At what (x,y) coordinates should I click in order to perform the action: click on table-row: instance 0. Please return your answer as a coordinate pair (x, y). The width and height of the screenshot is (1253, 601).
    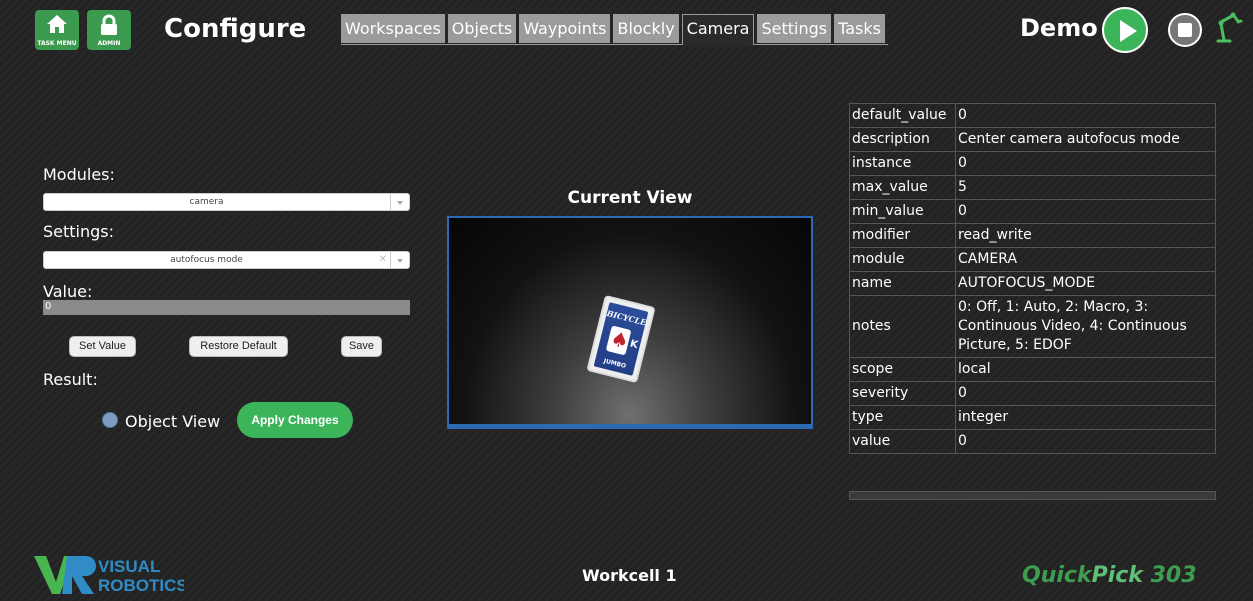
    Looking at the image, I should click on (1032, 163).